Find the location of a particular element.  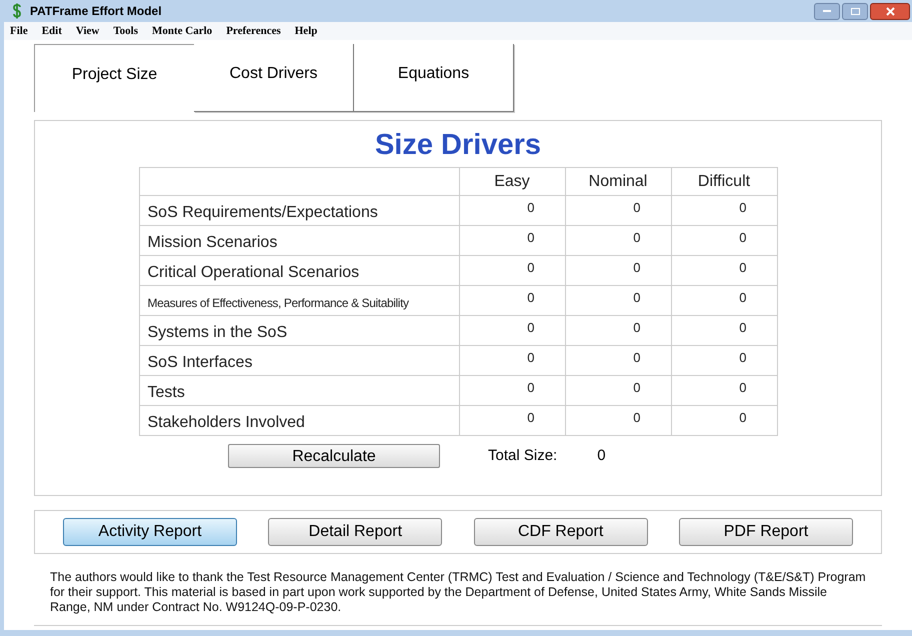

menu-item: Edit is located at coordinates (52, 31).